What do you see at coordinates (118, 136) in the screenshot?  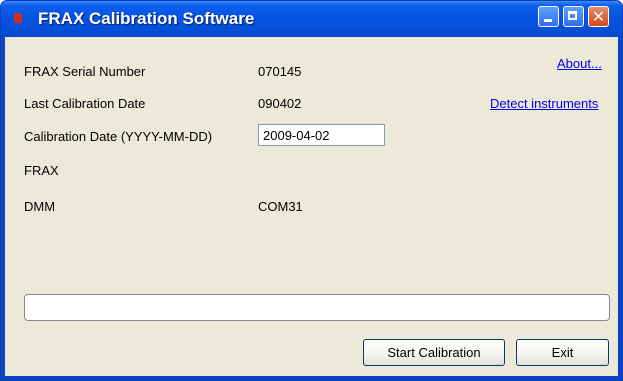 I see `calibration-date-label: Calibration Date (YYYY-MM-DD)` at bounding box center [118, 136].